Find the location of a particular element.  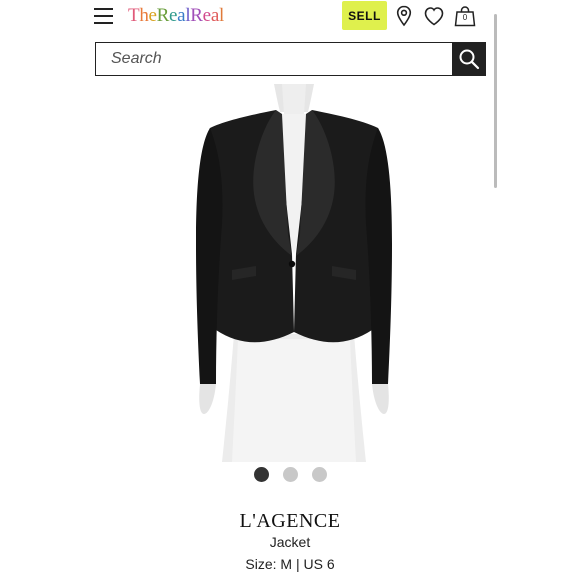

search-input is located at coordinates (274, 59).